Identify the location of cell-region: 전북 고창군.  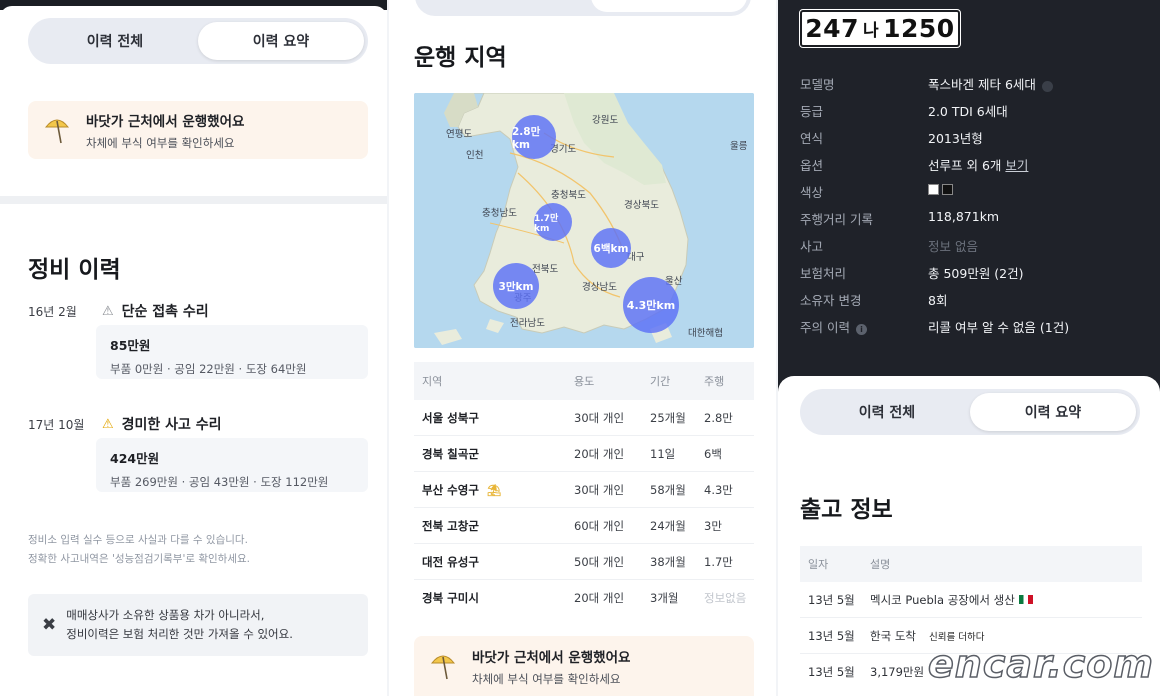
(450, 525).